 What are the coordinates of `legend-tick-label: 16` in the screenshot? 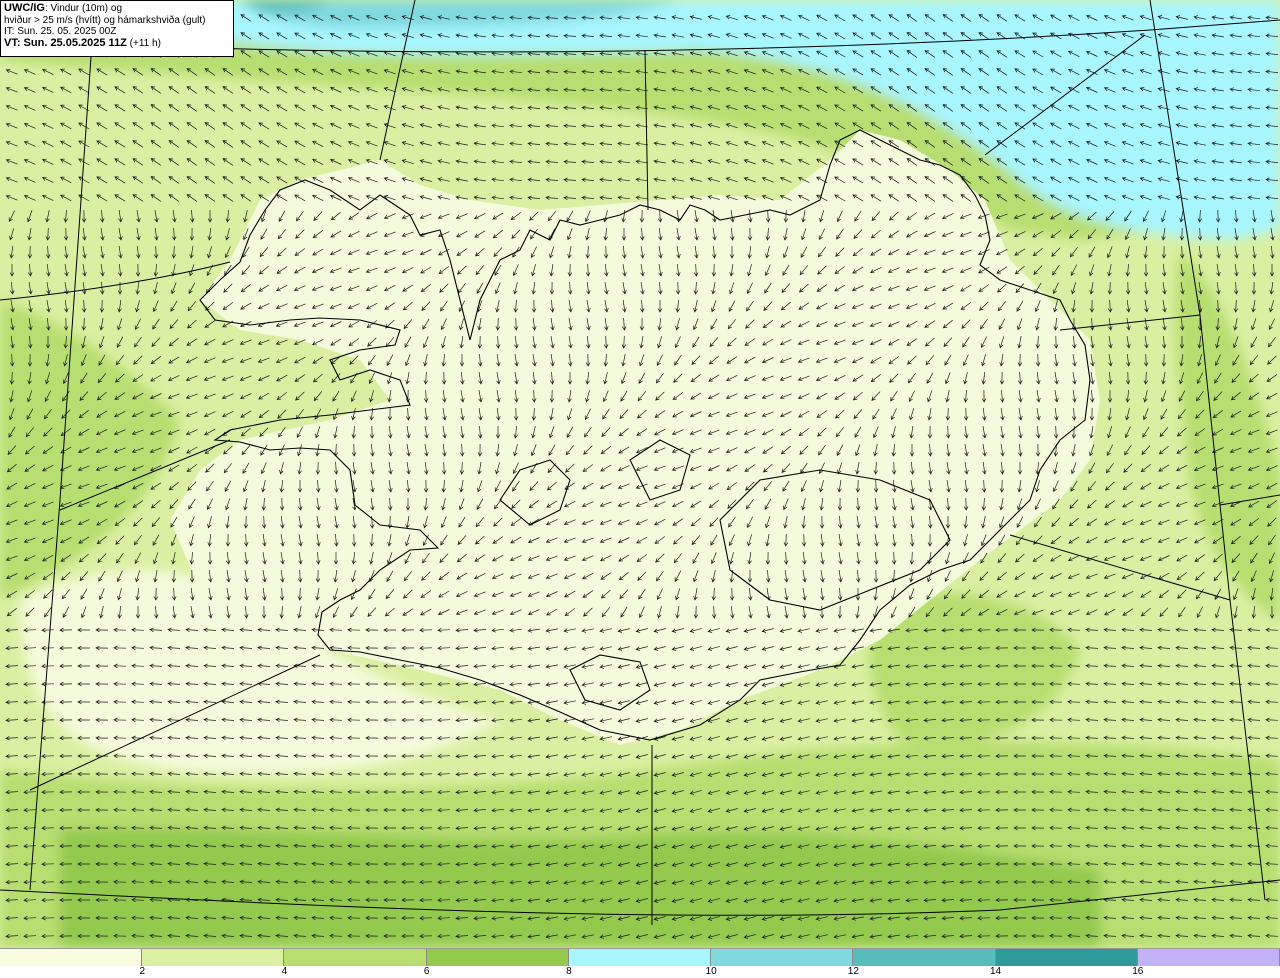 It's located at (1138, 971).